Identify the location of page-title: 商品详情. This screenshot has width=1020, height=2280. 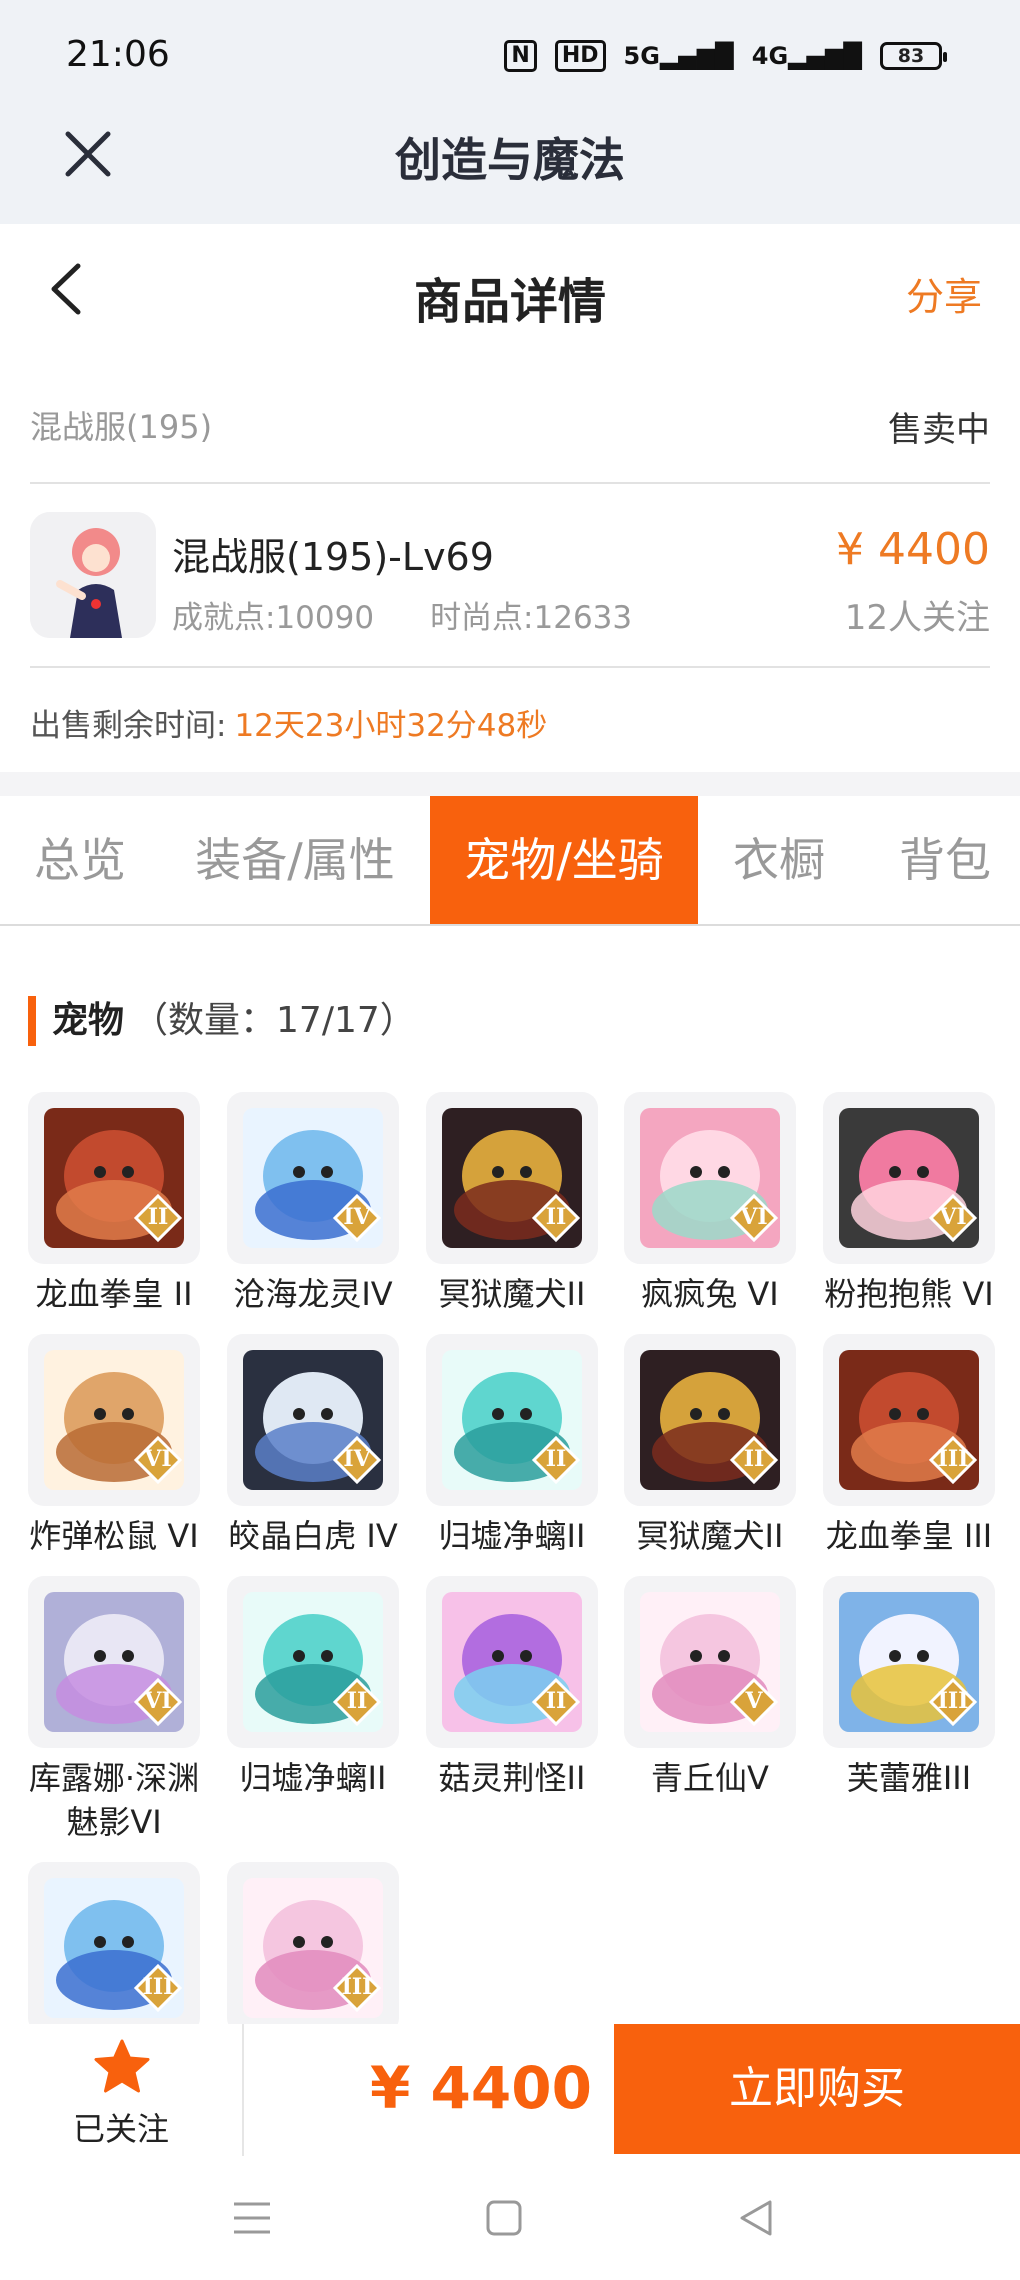
(509, 302).